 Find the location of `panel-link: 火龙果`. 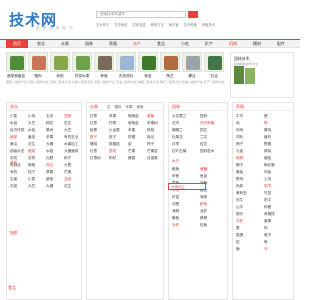

panel-link: 火龙果 is located at coordinates (114, 130).